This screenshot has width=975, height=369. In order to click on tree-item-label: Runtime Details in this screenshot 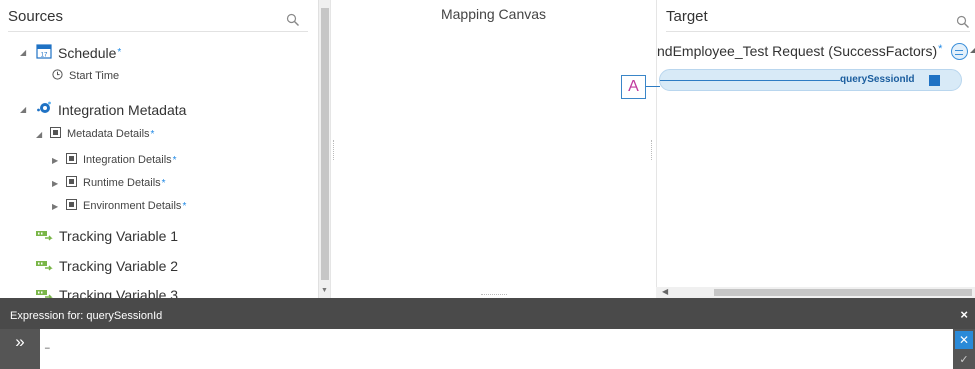, I will do `click(122, 183)`.